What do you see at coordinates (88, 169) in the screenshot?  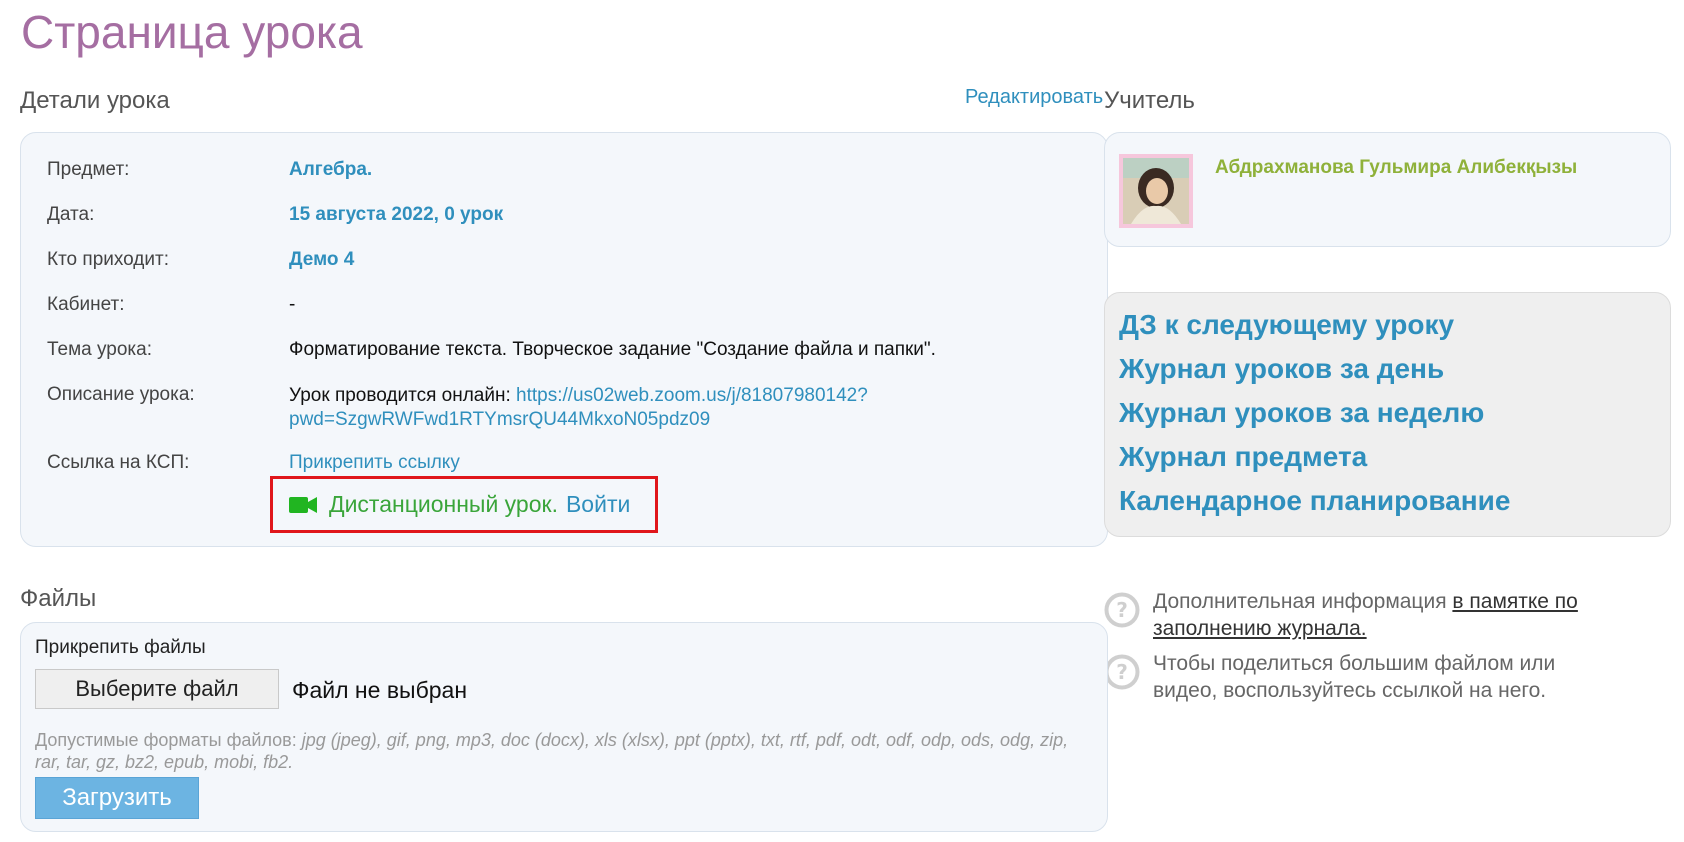 I see `subject-label: Предмет:` at bounding box center [88, 169].